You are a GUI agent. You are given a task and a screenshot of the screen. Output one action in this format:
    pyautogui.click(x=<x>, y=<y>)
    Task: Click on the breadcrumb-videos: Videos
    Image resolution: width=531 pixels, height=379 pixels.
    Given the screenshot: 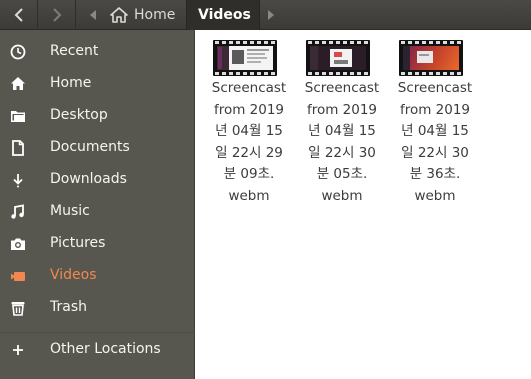 What is the action you would take?
    pyautogui.click(x=223, y=15)
    